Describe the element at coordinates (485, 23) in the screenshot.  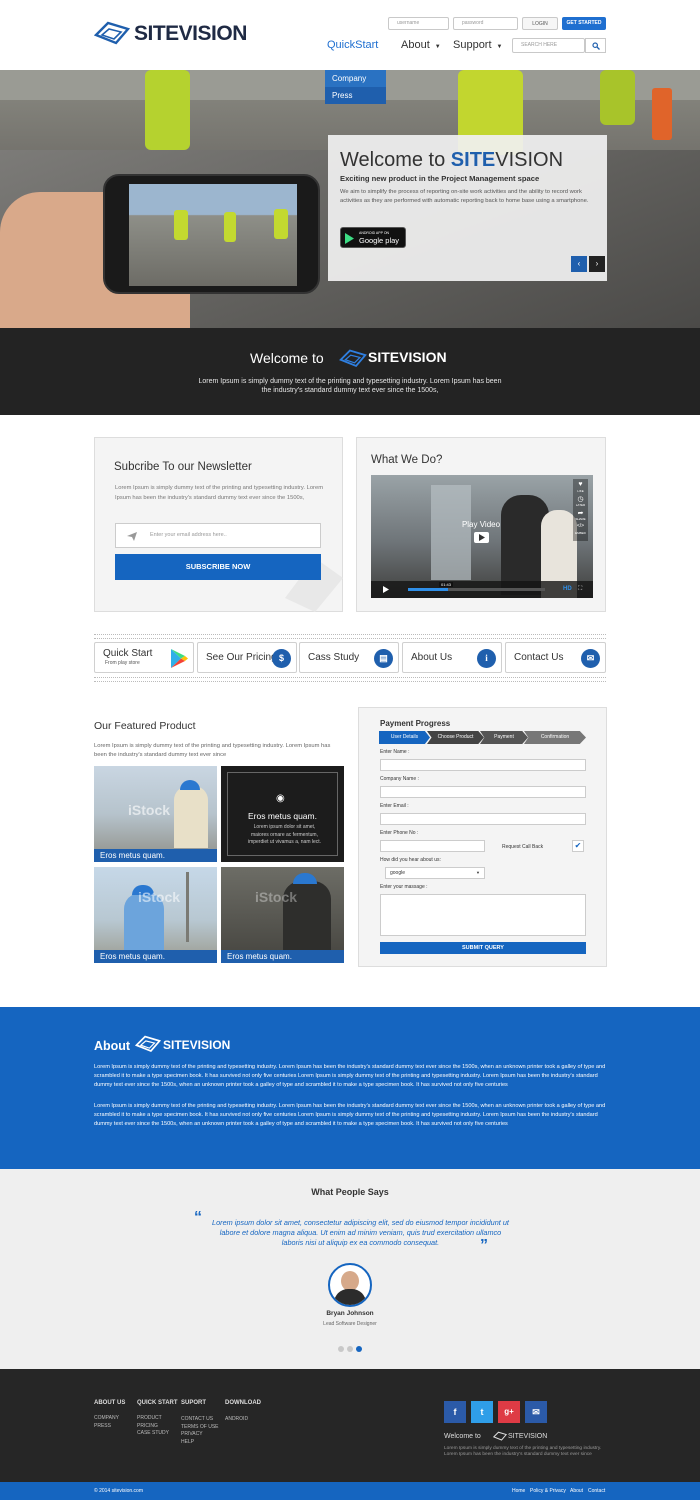
I see `password-input: password` at that location.